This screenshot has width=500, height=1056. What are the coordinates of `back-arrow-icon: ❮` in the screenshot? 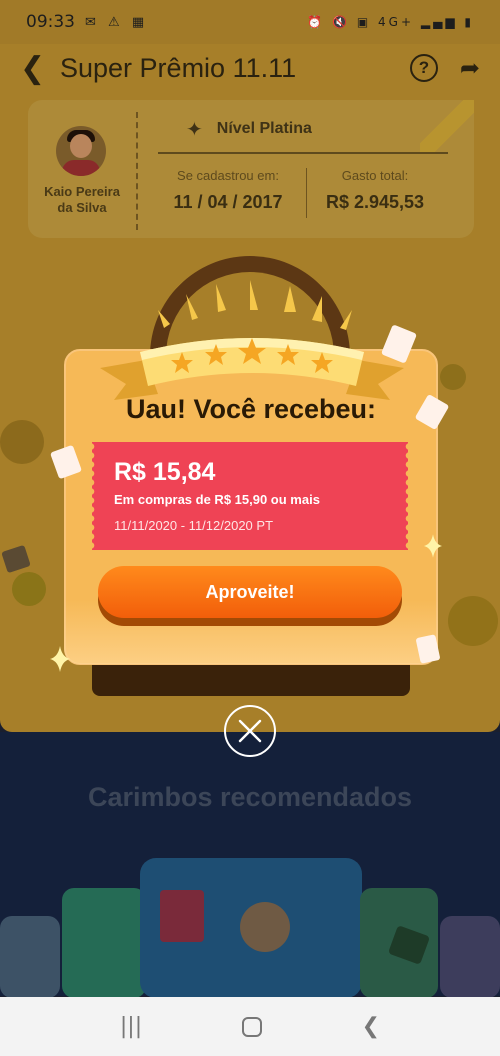 It's located at (37, 68).